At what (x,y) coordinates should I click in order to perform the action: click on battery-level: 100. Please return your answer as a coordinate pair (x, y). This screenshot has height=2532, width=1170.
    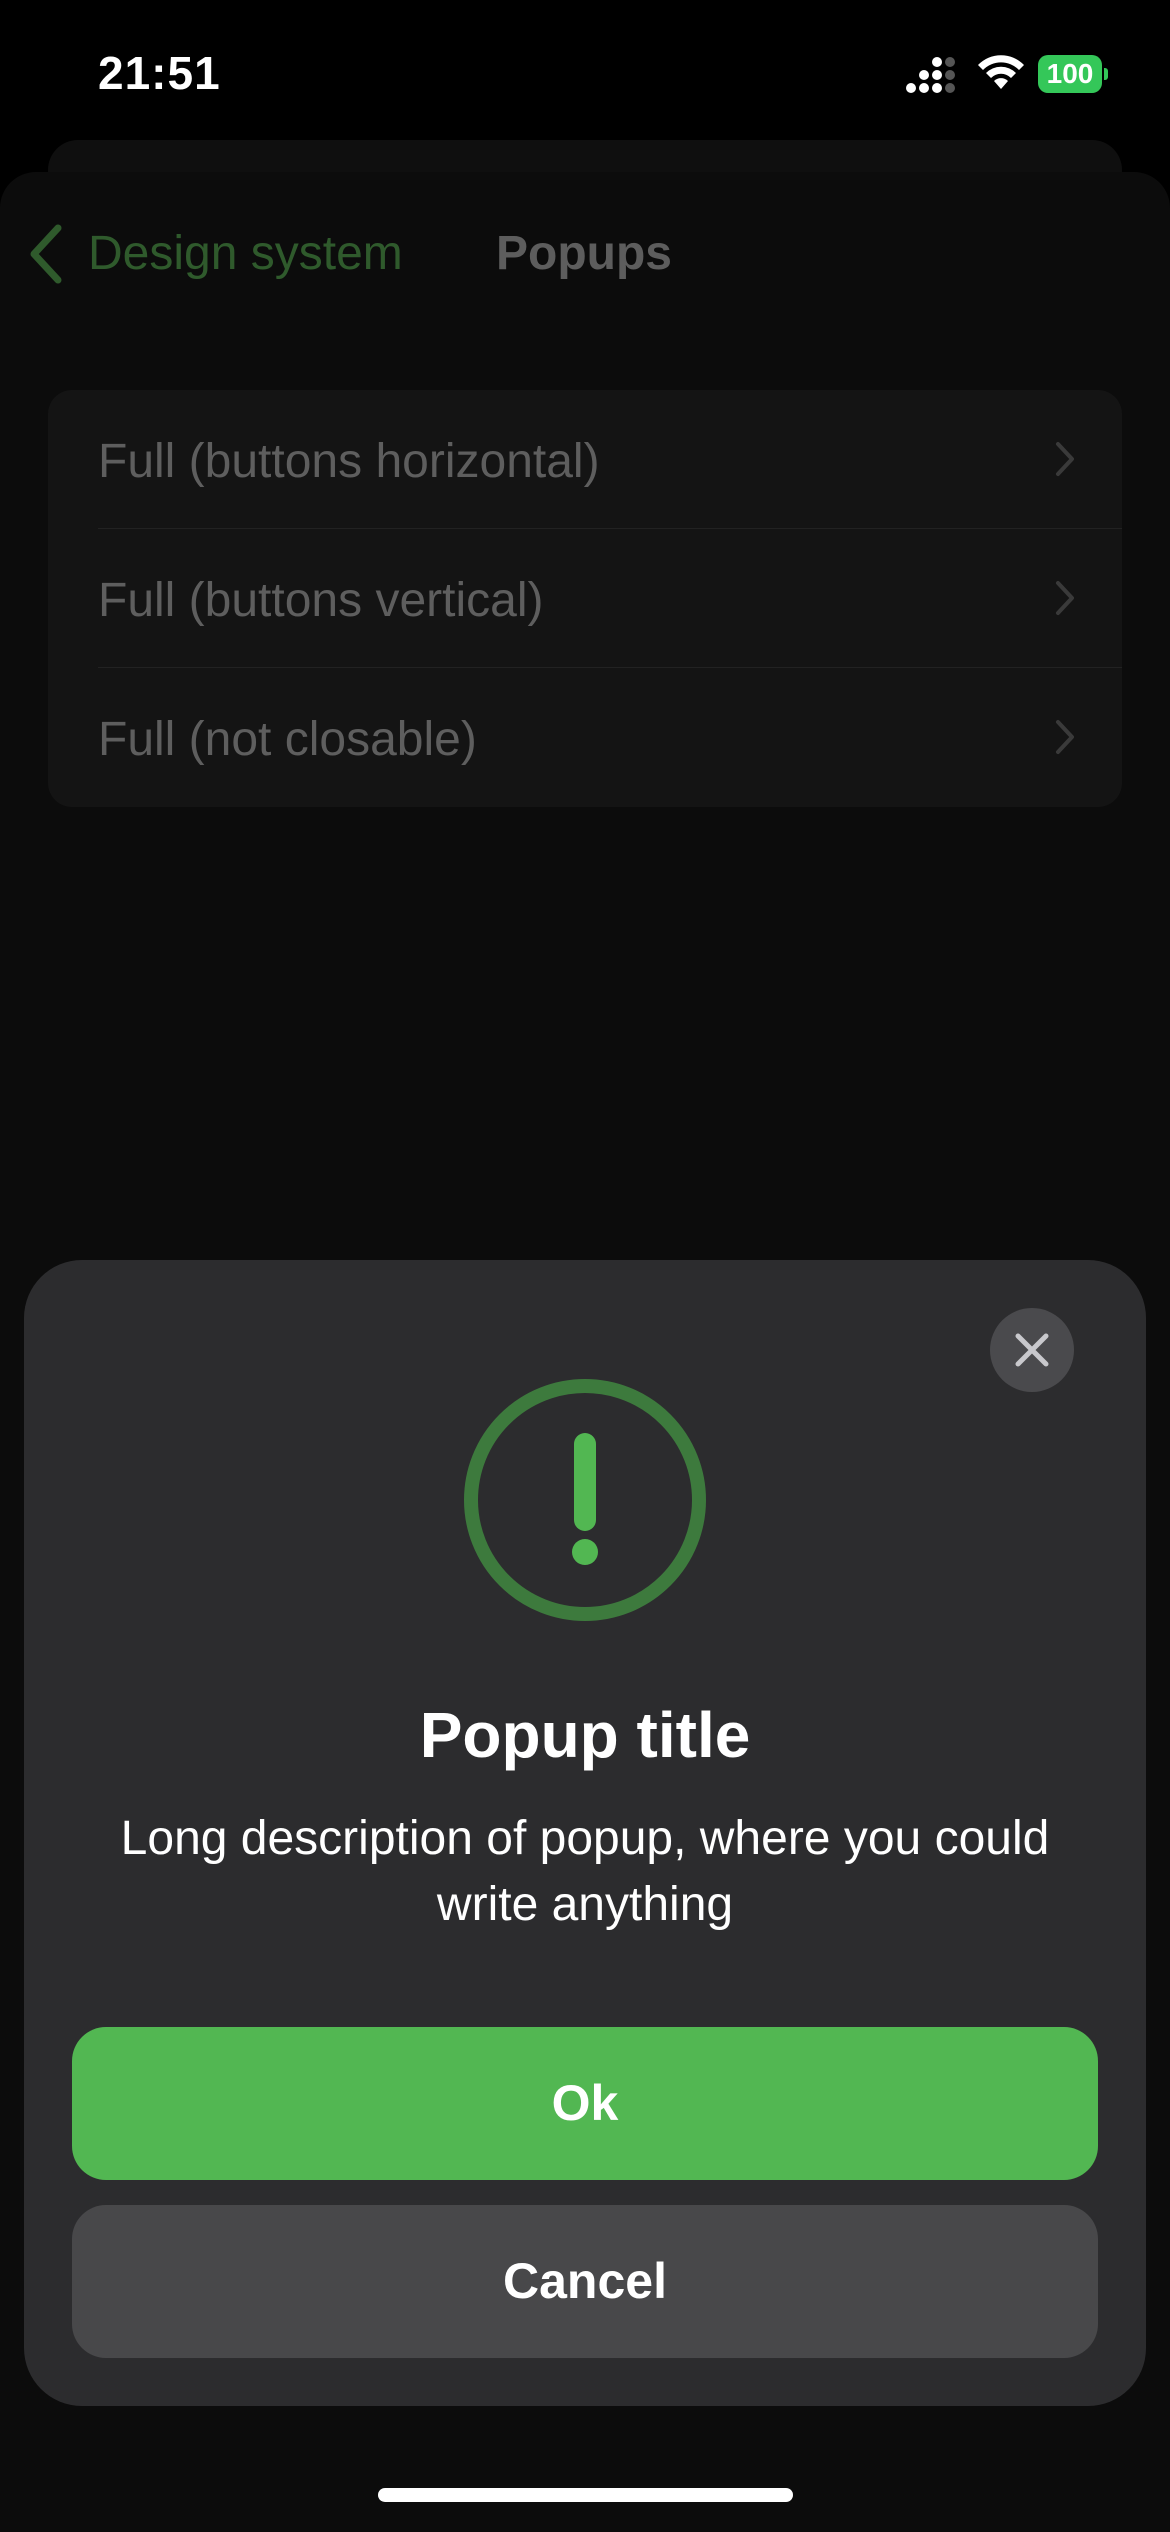
    Looking at the image, I should click on (1070, 73).